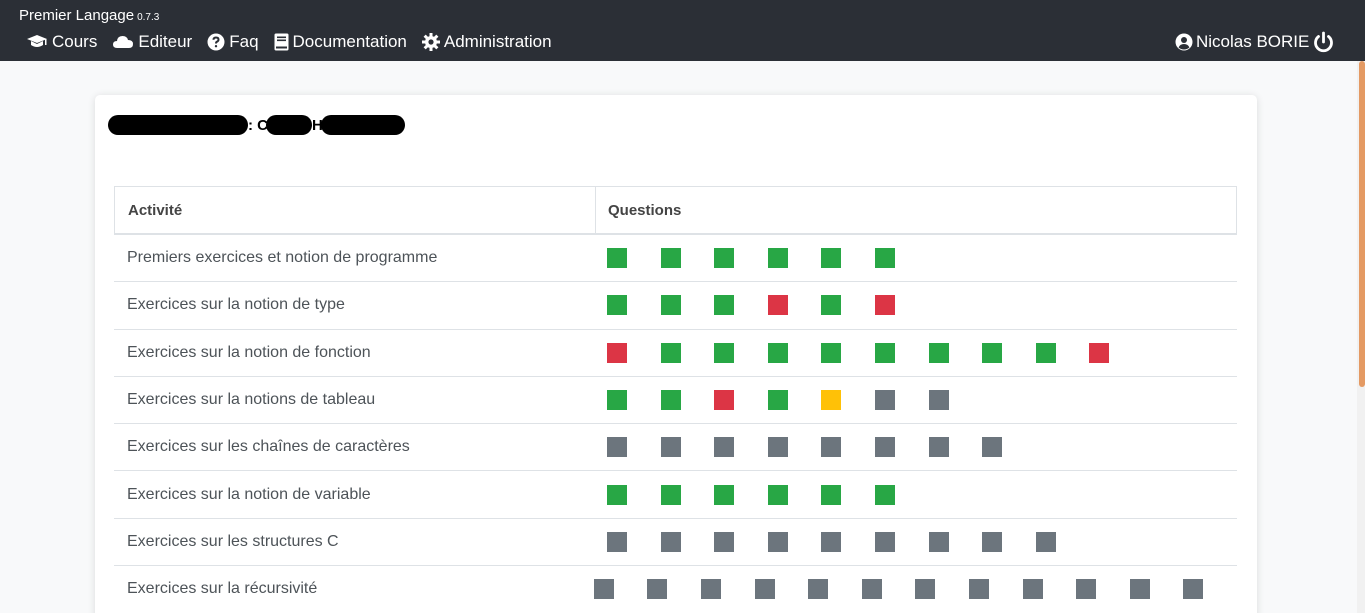 The width and height of the screenshot is (1365, 613). What do you see at coordinates (348, 589) in the screenshot?
I see `activity-name: Exercices sur la récursivité` at bounding box center [348, 589].